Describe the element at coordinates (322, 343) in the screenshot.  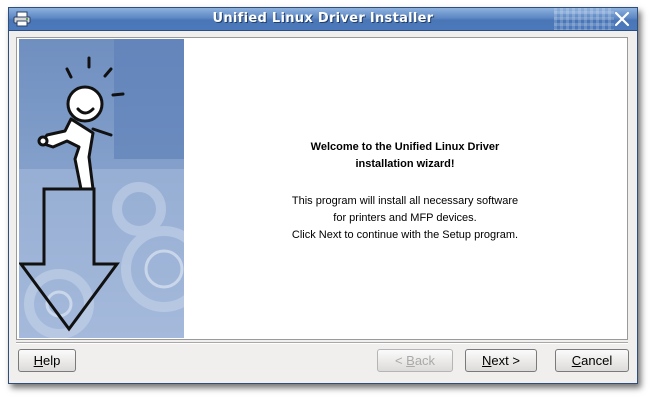
I see `button-separator` at that location.